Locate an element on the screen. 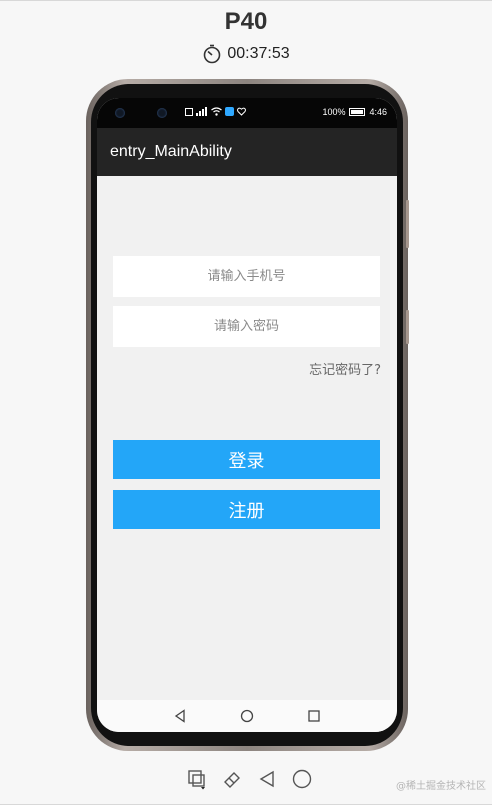 The width and height of the screenshot is (492, 805). forgot-password-link: 忘记密码了? is located at coordinates (345, 368).